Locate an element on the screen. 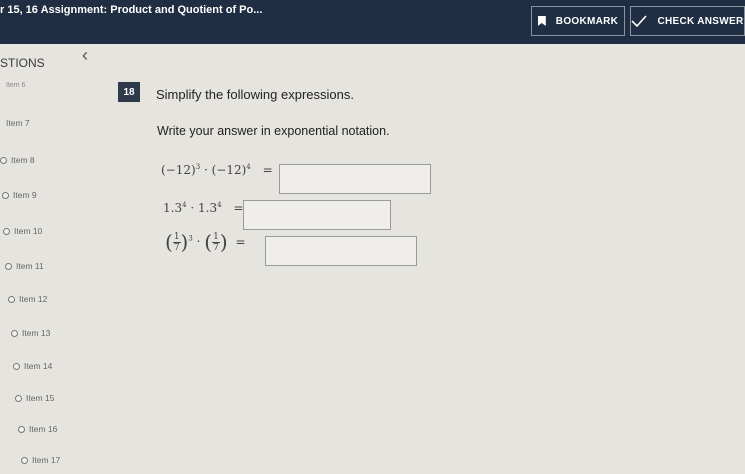 This screenshot has height=474, width=745. sidebar-item-15: Item 15 is located at coordinates (34, 398).